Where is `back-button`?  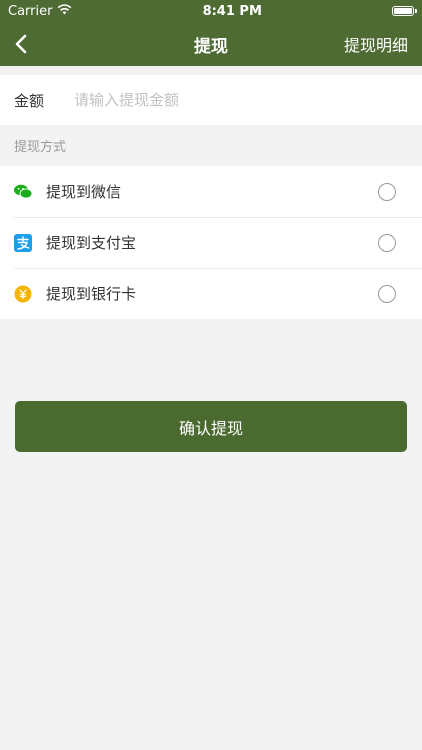 back-button is located at coordinates (28, 44).